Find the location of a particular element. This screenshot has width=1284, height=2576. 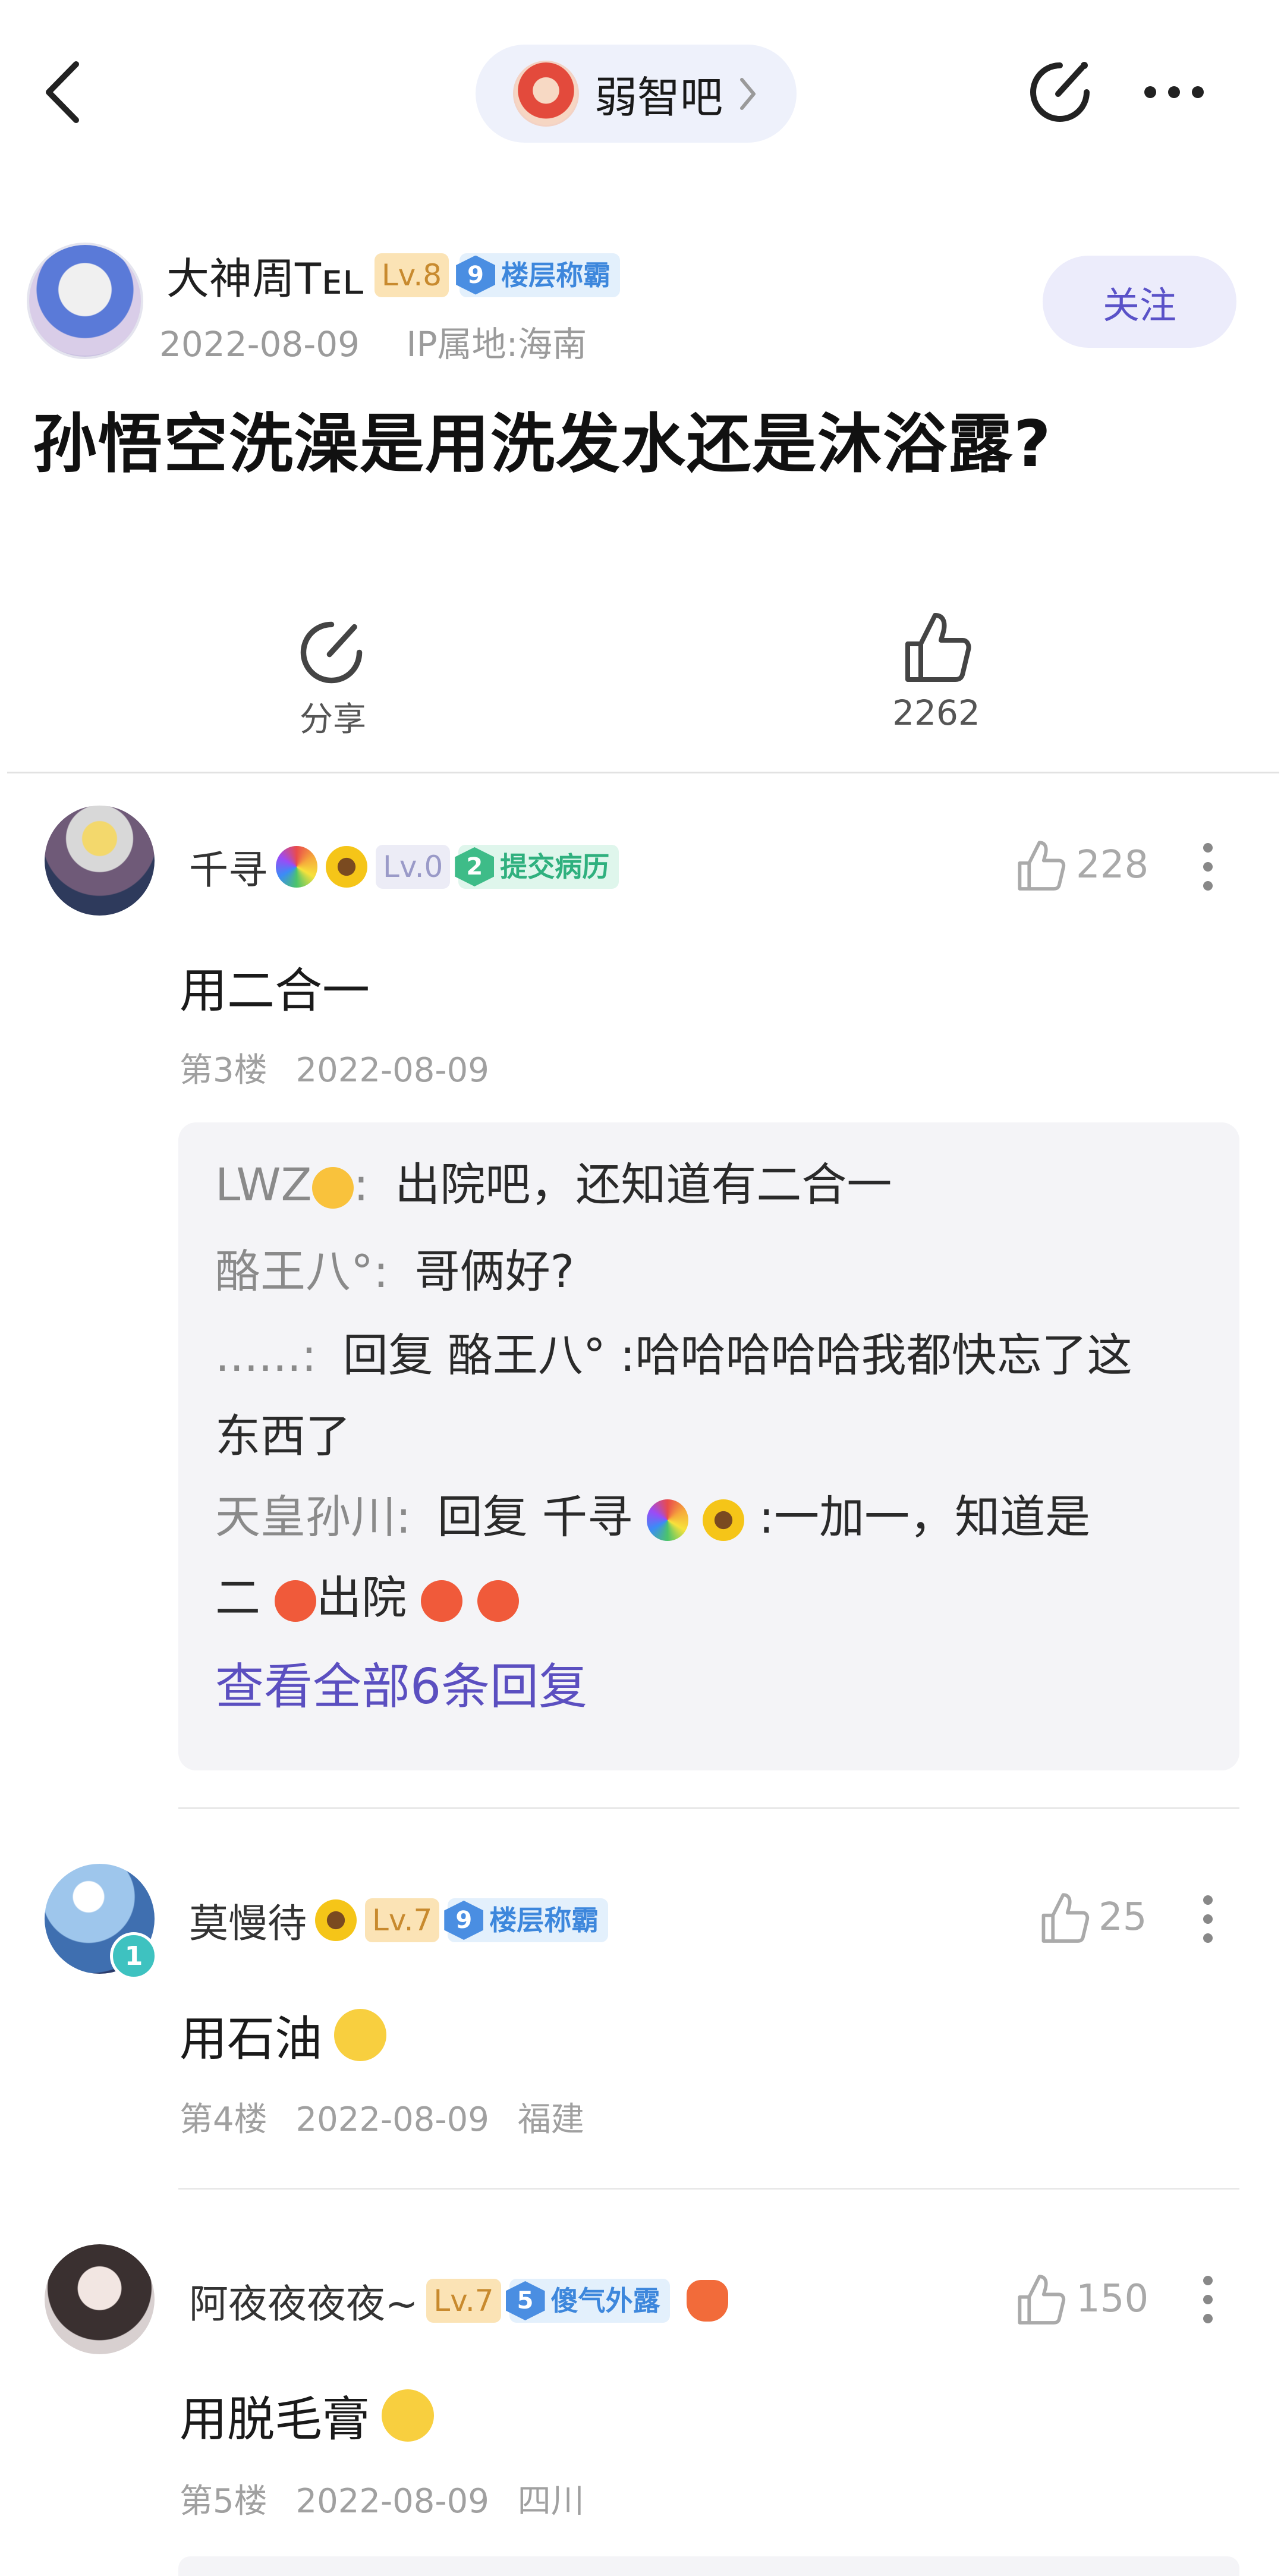

comment-meta: 第4楼 2022-08-09 福建 is located at coordinates (382, 2117).